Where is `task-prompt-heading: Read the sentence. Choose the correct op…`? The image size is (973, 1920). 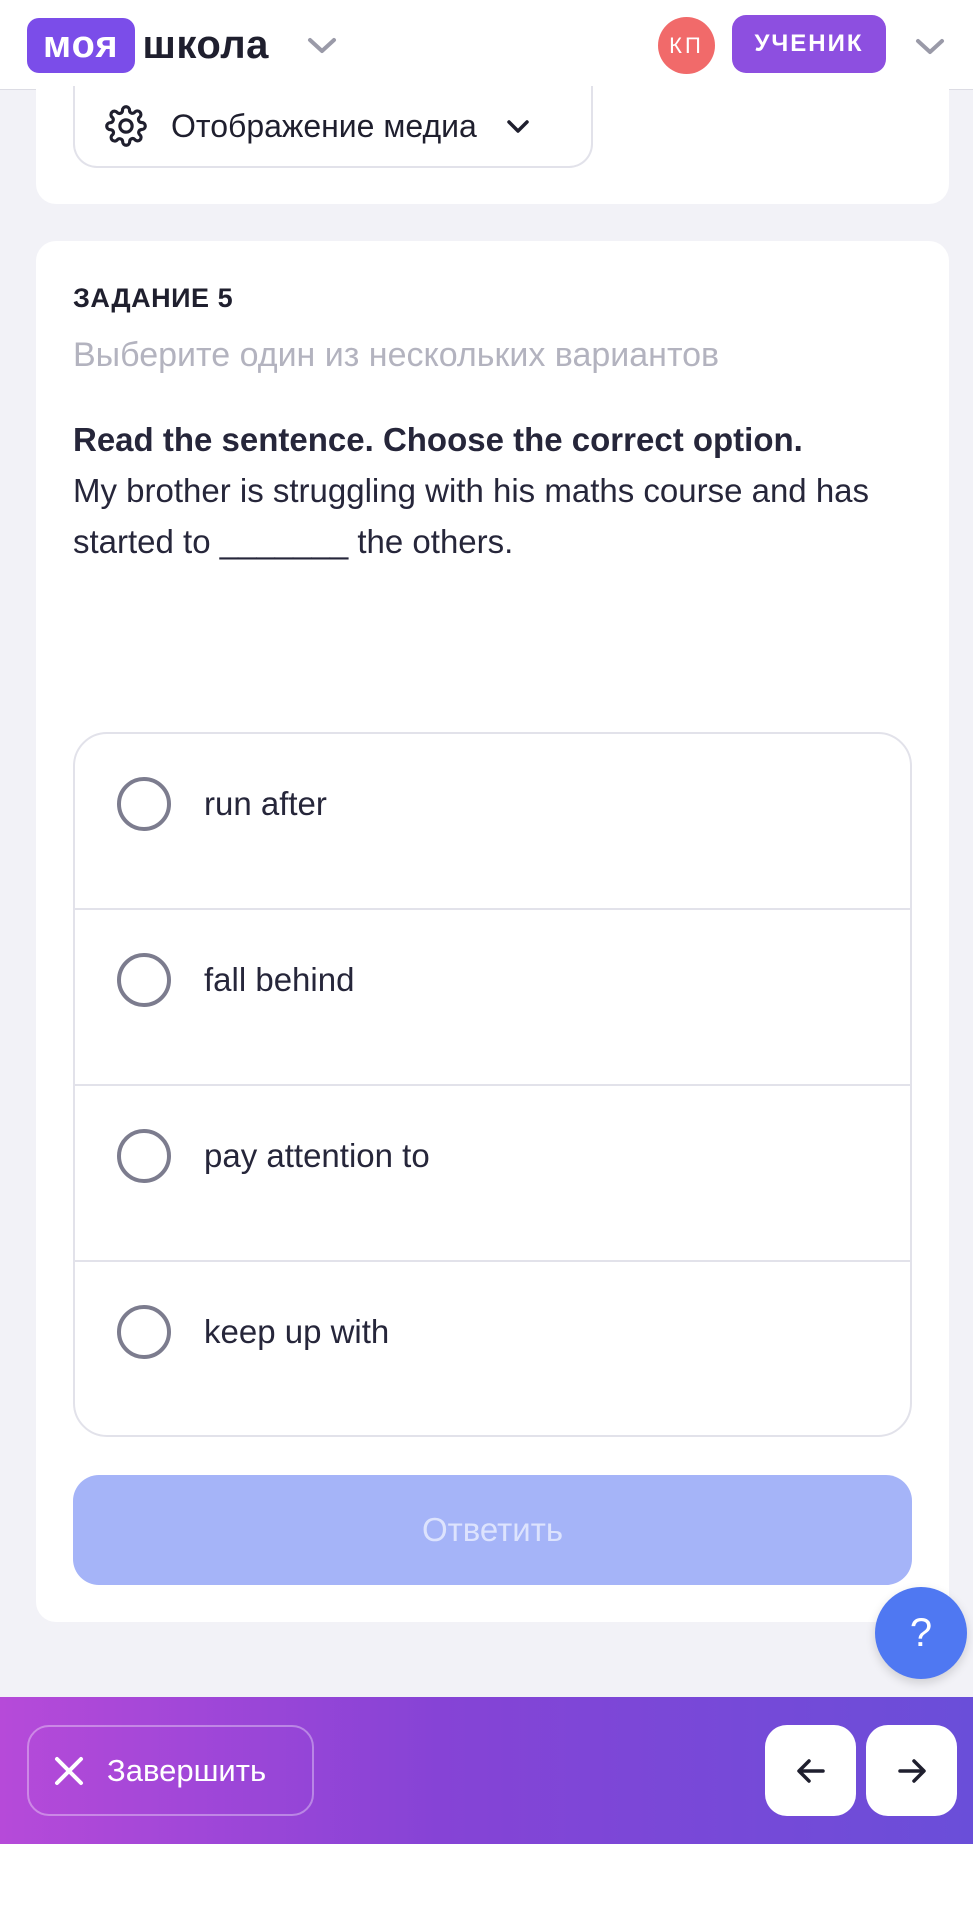
task-prompt-heading: Read the sentence. Choose the correct op… is located at coordinates (438, 439).